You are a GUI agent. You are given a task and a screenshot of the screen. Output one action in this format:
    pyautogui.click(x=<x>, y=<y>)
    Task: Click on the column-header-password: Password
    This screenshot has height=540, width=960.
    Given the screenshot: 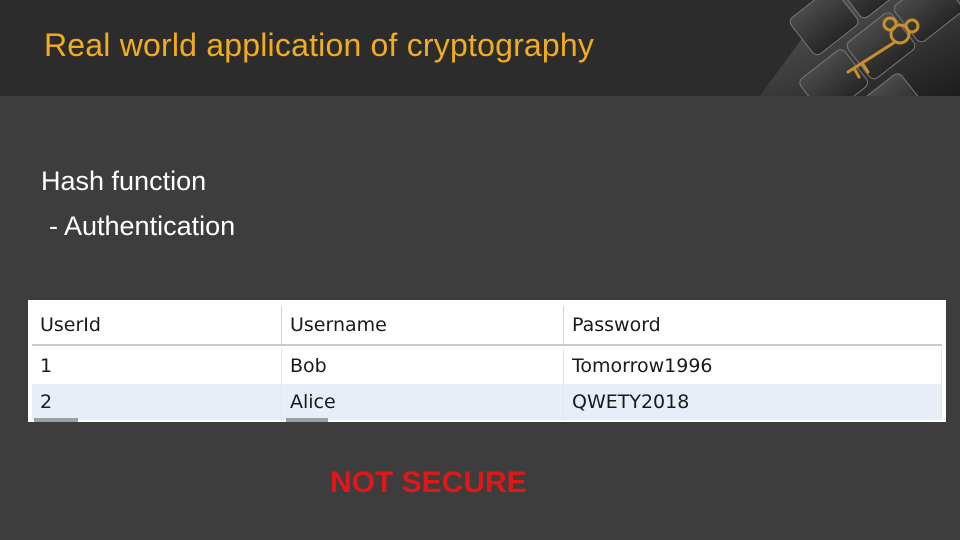 What is the action you would take?
    pyautogui.click(x=753, y=325)
    